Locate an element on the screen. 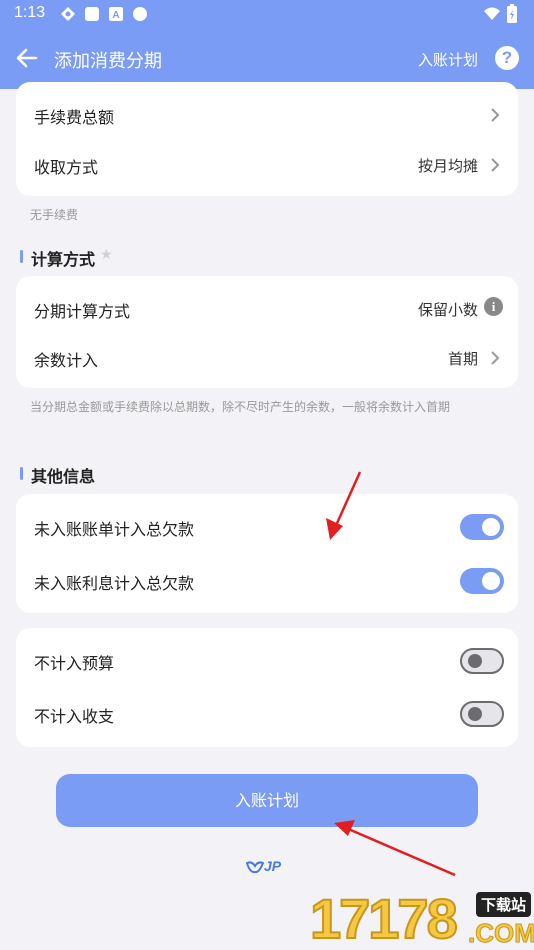 The width and height of the screenshot is (534, 950). help-icon: ? is located at coordinates (507, 58).